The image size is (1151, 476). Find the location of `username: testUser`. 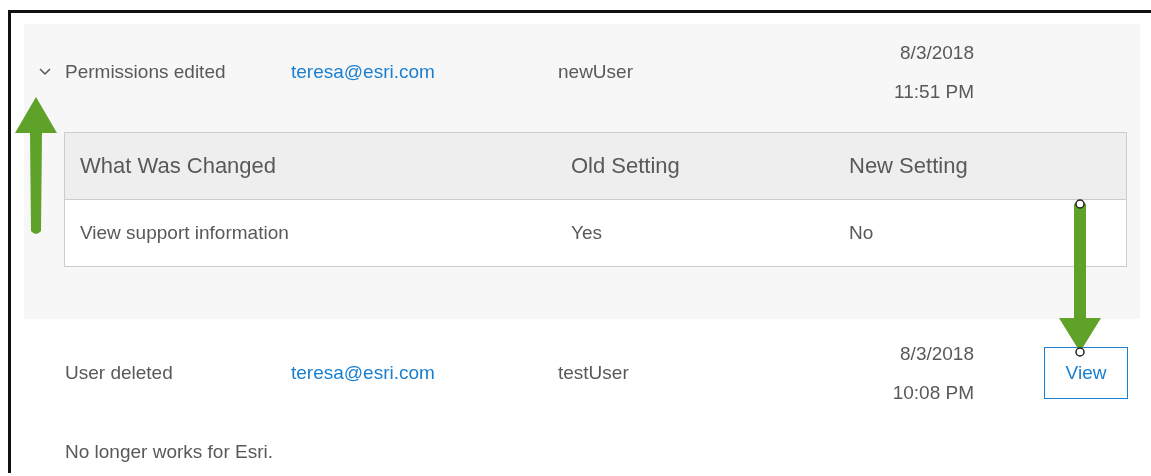

username: testUser is located at coordinates (594, 373).